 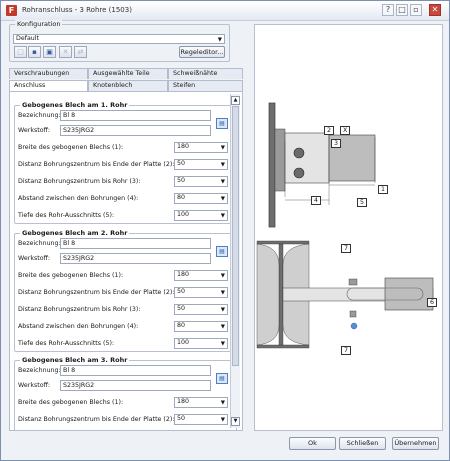 I want to click on save-icon: ▪, so click(x=34, y=52).